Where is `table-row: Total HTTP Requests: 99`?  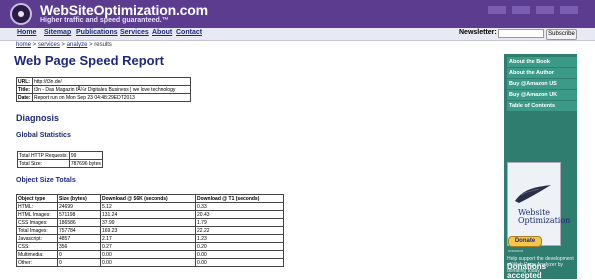
table-row: Total HTTP Requests: 99 is located at coordinates (60, 155).